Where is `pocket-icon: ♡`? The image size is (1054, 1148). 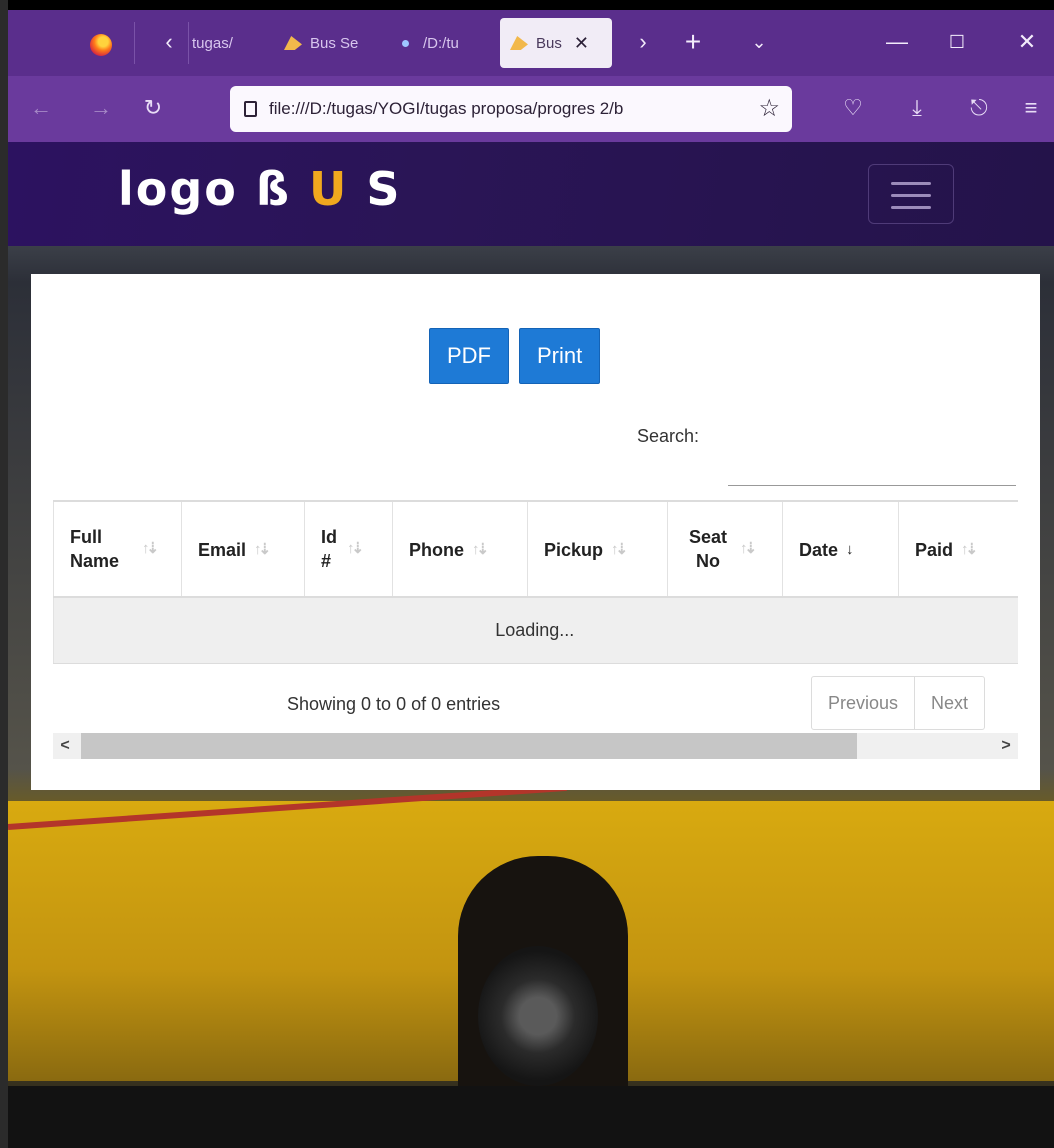 pocket-icon: ♡ is located at coordinates (853, 108).